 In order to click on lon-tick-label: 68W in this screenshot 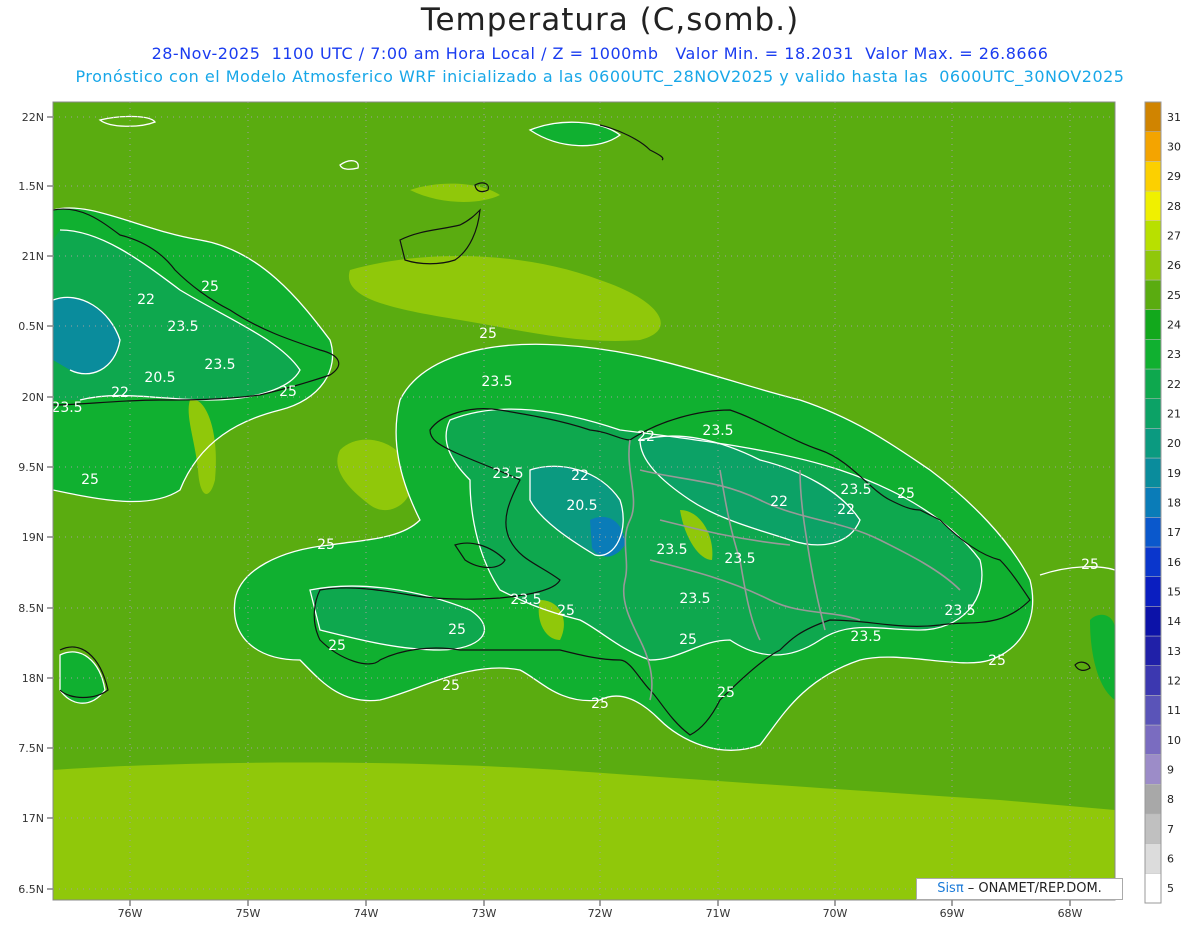, I will do `click(1070, 913)`.